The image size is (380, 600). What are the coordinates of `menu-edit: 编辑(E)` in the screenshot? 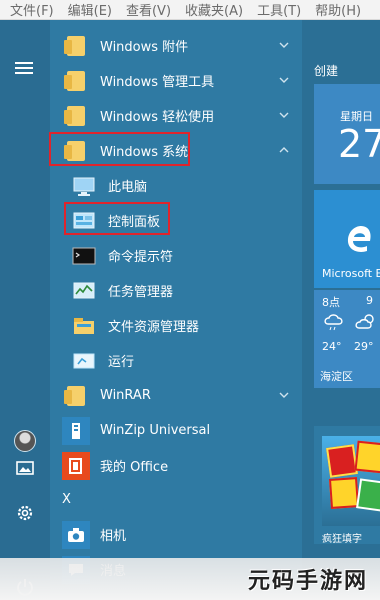 It's located at (90, 9).